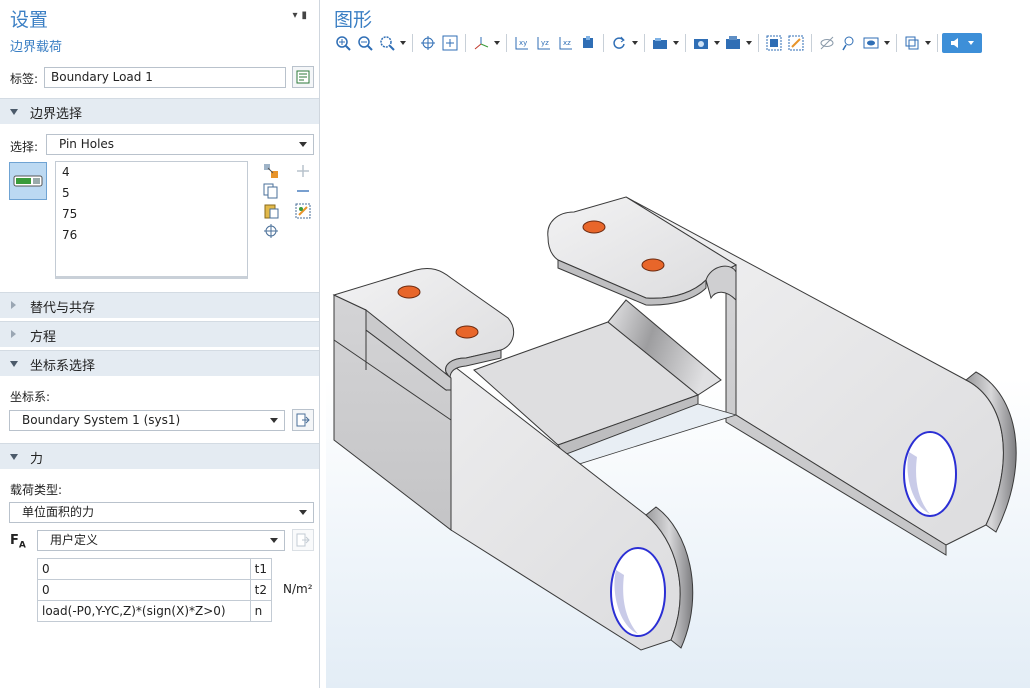 This screenshot has height=688, width=1030. I want to click on section-override: 替代与共存, so click(159, 305).